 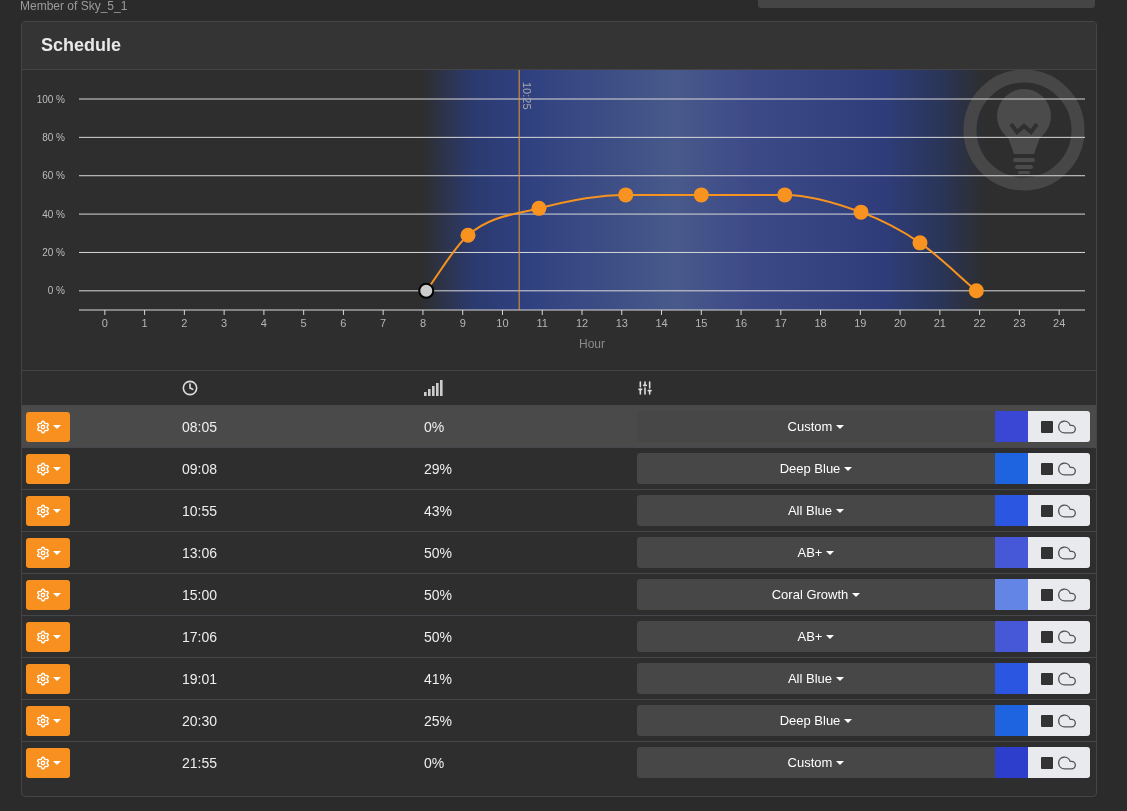 What do you see at coordinates (527, 96) in the screenshot?
I see `time-marker-label: 10:25` at bounding box center [527, 96].